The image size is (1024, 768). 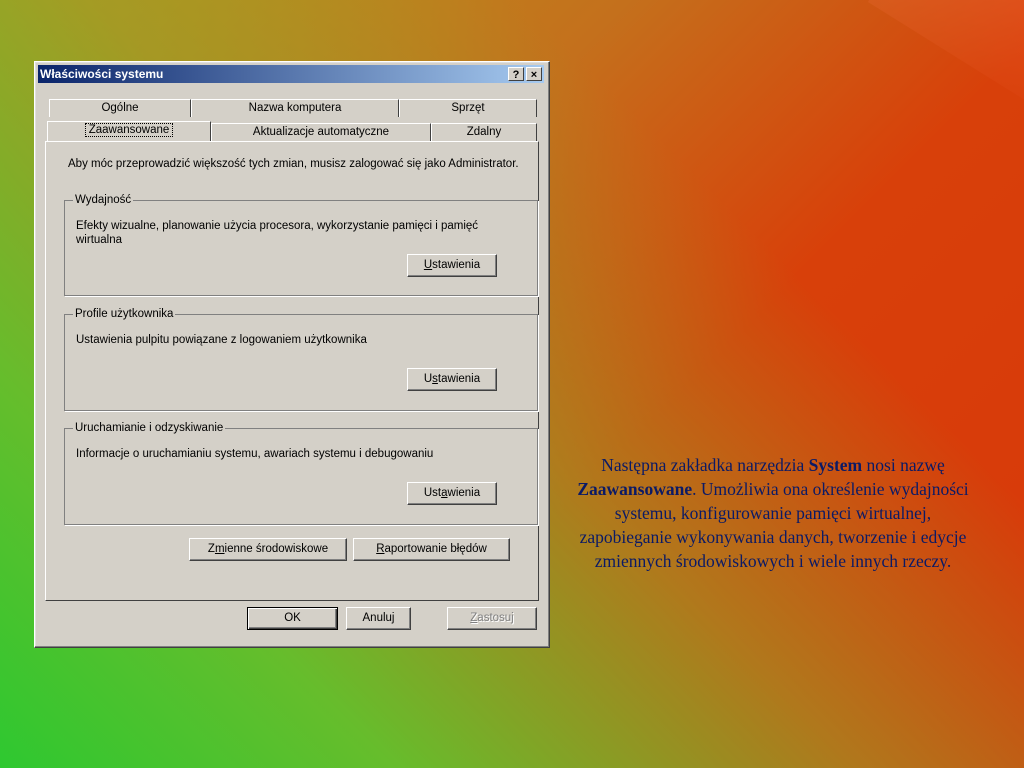 What do you see at coordinates (635, 489) in the screenshot?
I see `advanced-term: Zaawansowane` at bounding box center [635, 489].